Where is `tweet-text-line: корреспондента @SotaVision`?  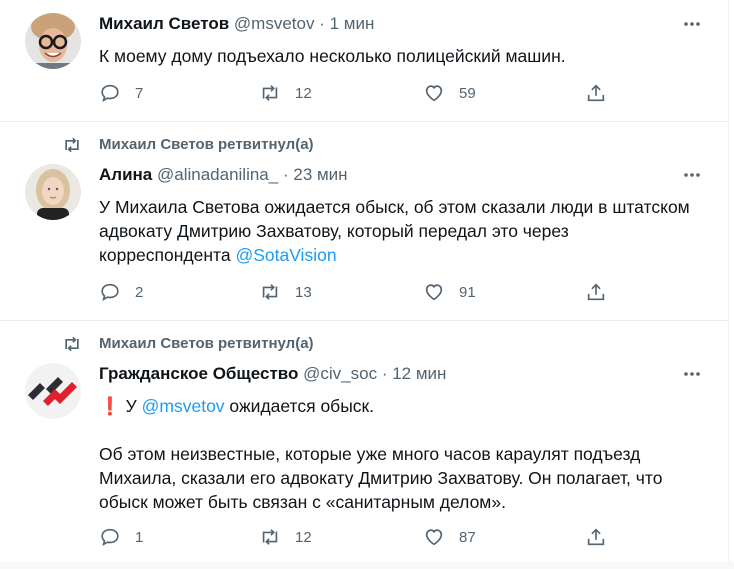 tweet-text-line: корреспондента @SotaVision is located at coordinates (406, 255).